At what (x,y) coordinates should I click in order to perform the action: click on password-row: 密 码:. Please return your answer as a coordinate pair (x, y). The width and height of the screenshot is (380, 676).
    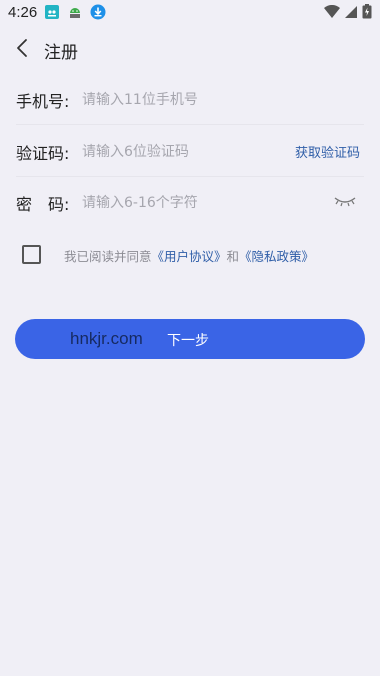
    Looking at the image, I should click on (190, 203).